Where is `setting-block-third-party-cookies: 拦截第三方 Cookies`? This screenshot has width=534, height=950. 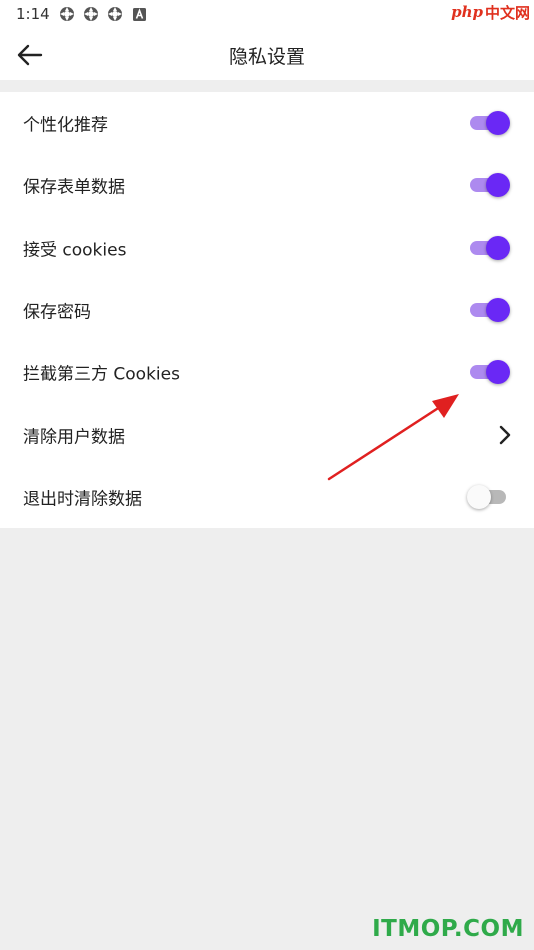 setting-block-third-party-cookies: 拦截第三方 Cookies is located at coordinates (267, 372).